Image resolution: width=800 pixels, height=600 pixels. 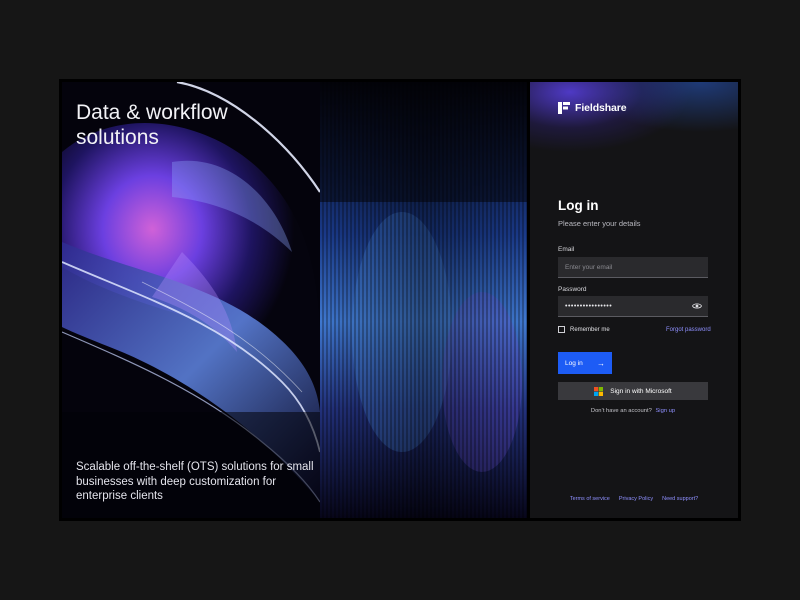 I want to click on sign-in-microsoft-button: Sign in with Microsoft, so click(x=633, y=391).